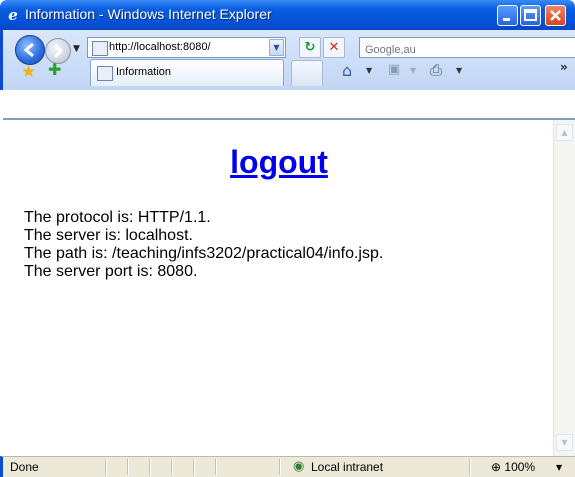 This screenshot has width=575, height=477. I want to click on server-line: The server is: localhost., so click(108, 235).